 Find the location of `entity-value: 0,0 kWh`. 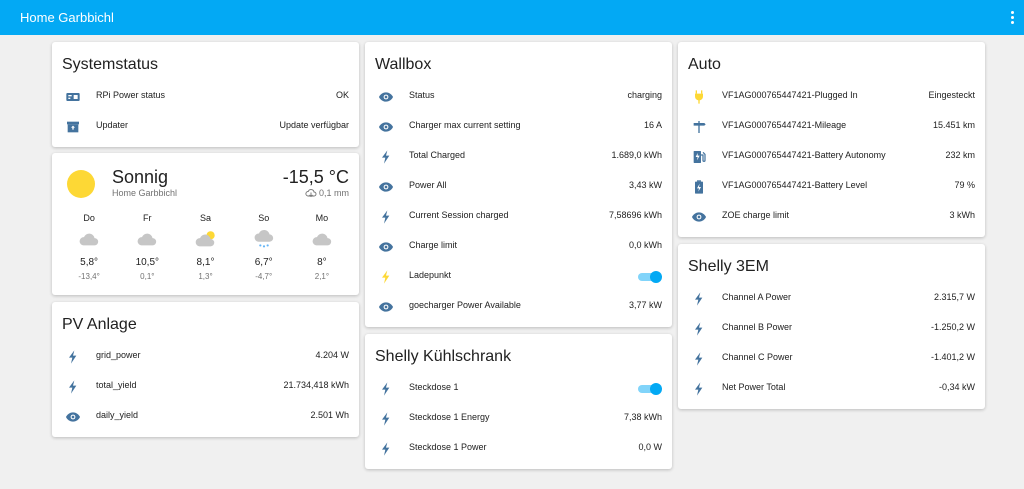

entity-value: 0,0 kWh is located at coordinates (645, 245).